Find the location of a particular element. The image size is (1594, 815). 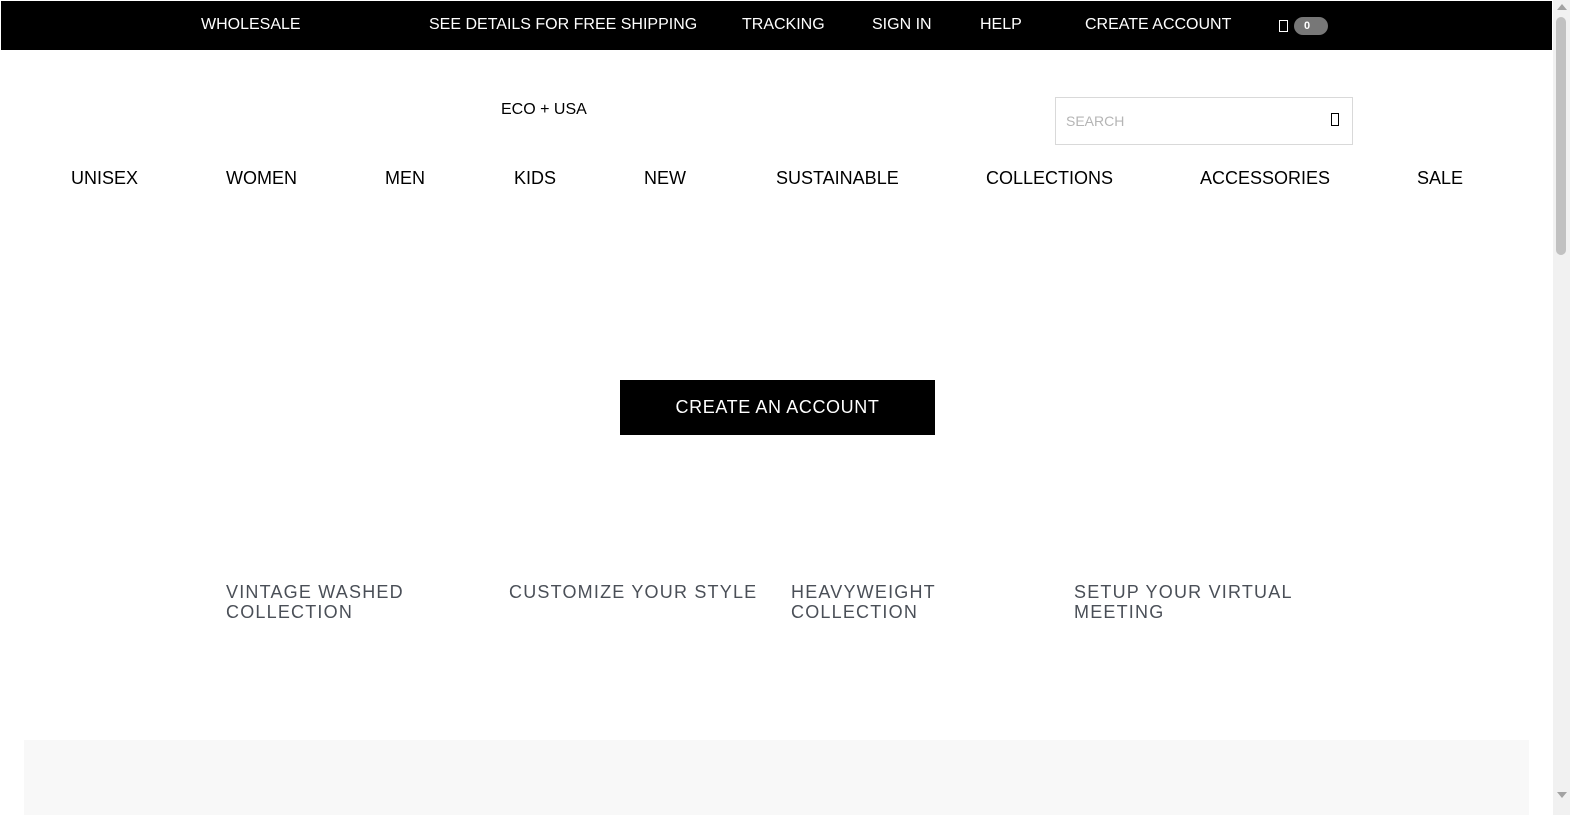

cart-count-badge: 0 is located at coordinates (1311, 26).